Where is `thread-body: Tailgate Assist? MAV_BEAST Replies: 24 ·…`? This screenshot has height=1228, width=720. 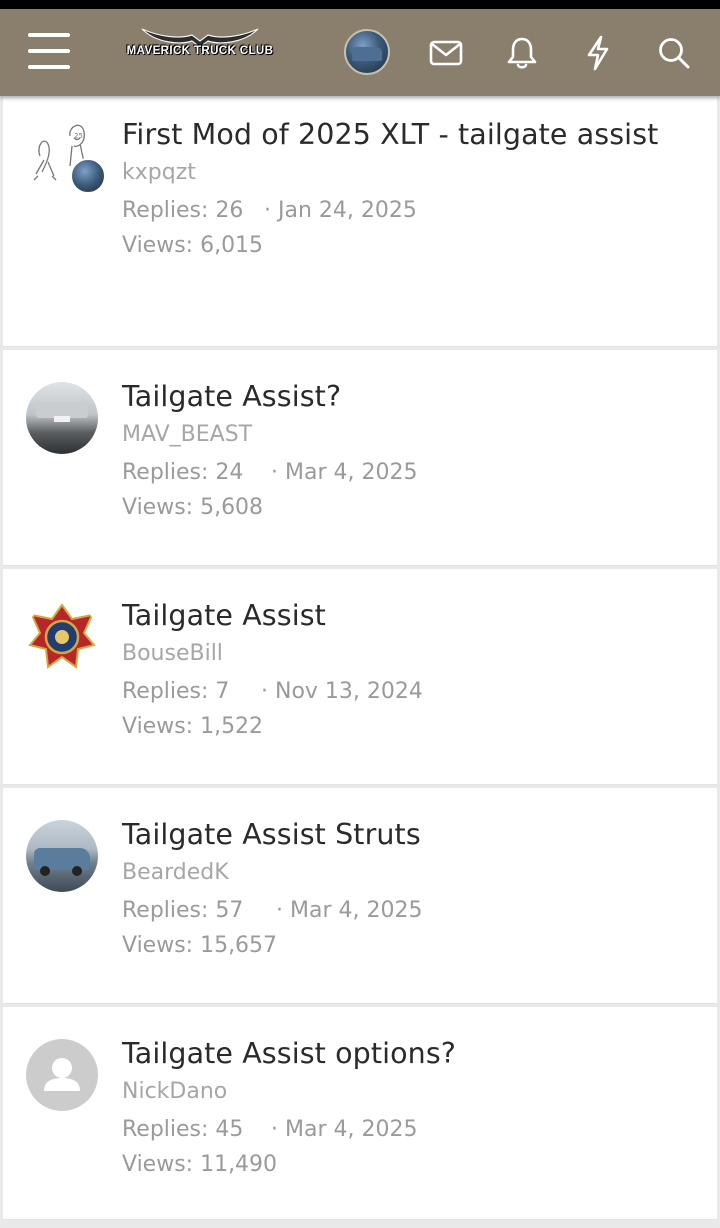
thread-body: Tailgate Assist? MAV_BEAST Replies: 24 ·… is located at coordinates (411, 449).